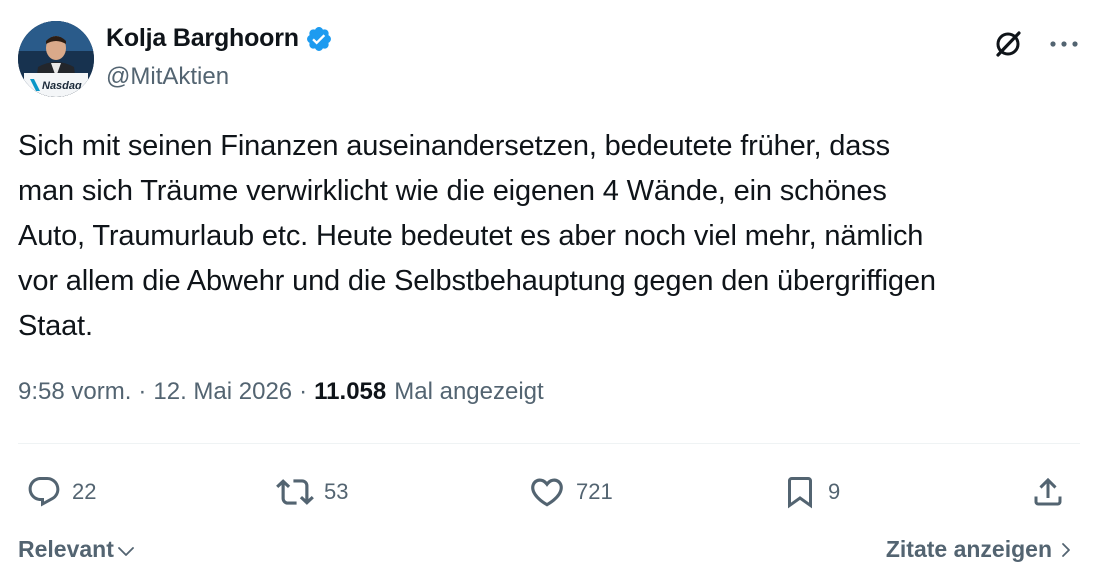 The image size is (1104, 581). What do you see at coordinates (350, 392) in the screenshot?
I see `views-count: 11.058` at bounding box center [350, 392].